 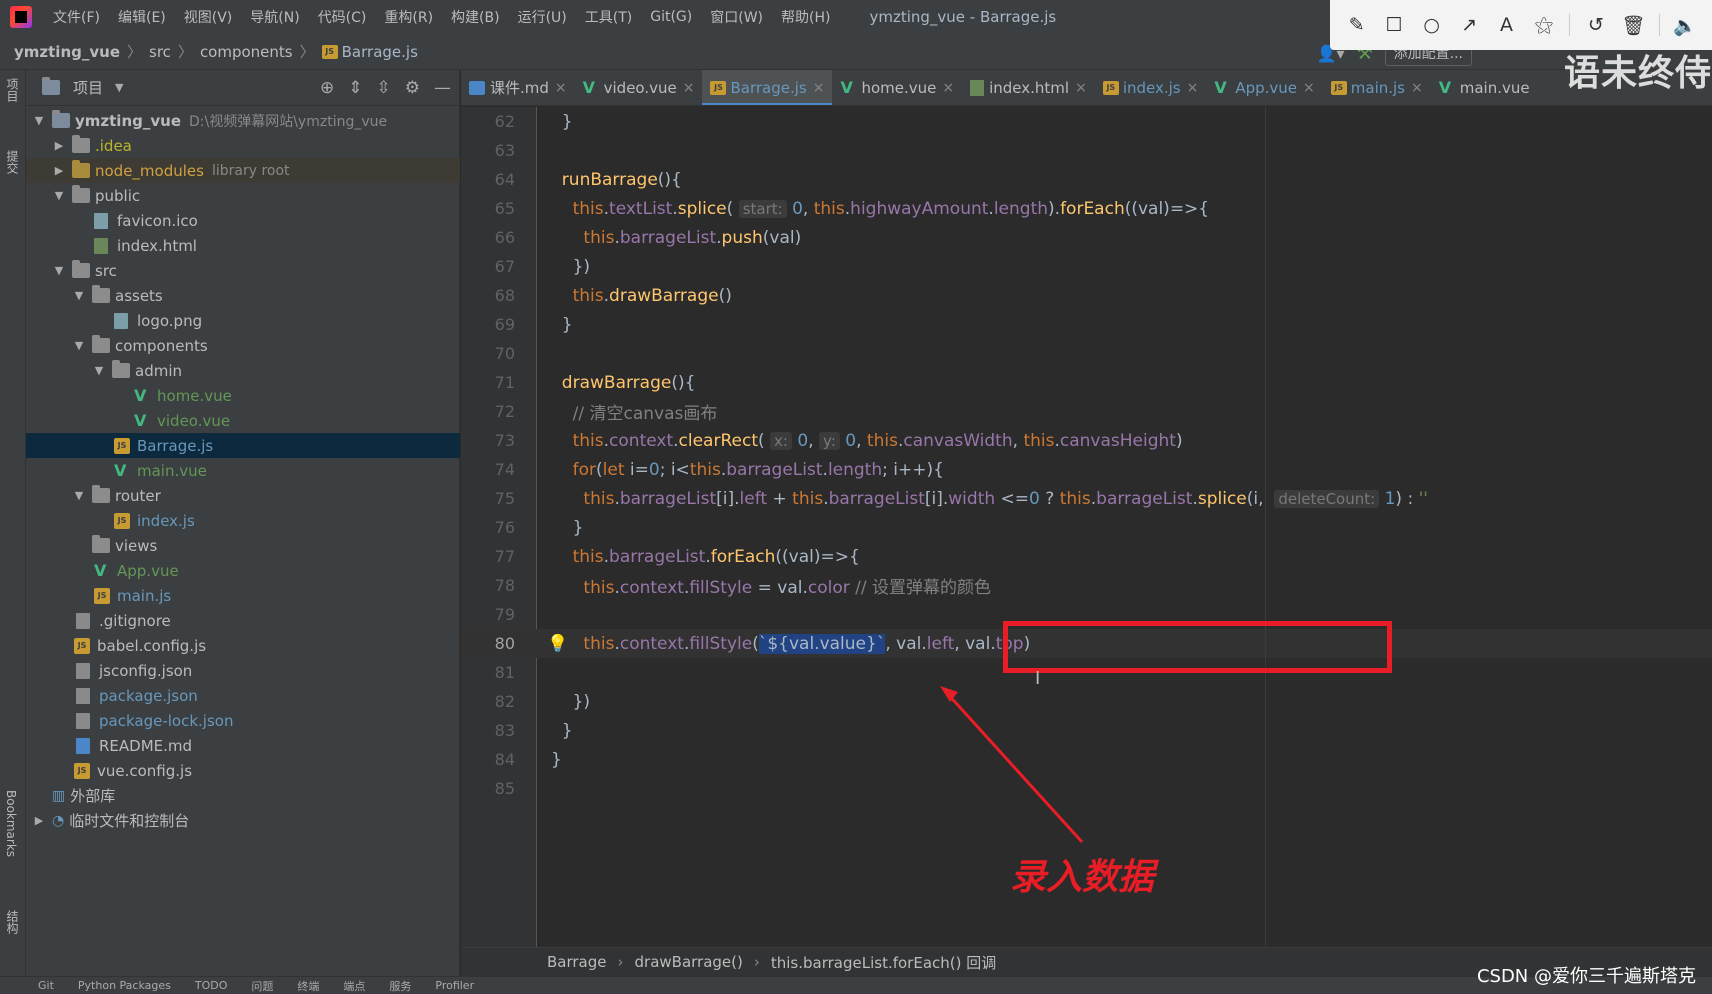 What do you see at coordinates (1432, 25) in the screenshot?
I see `circle-icon: ○` at bounding box center [1432, 25].